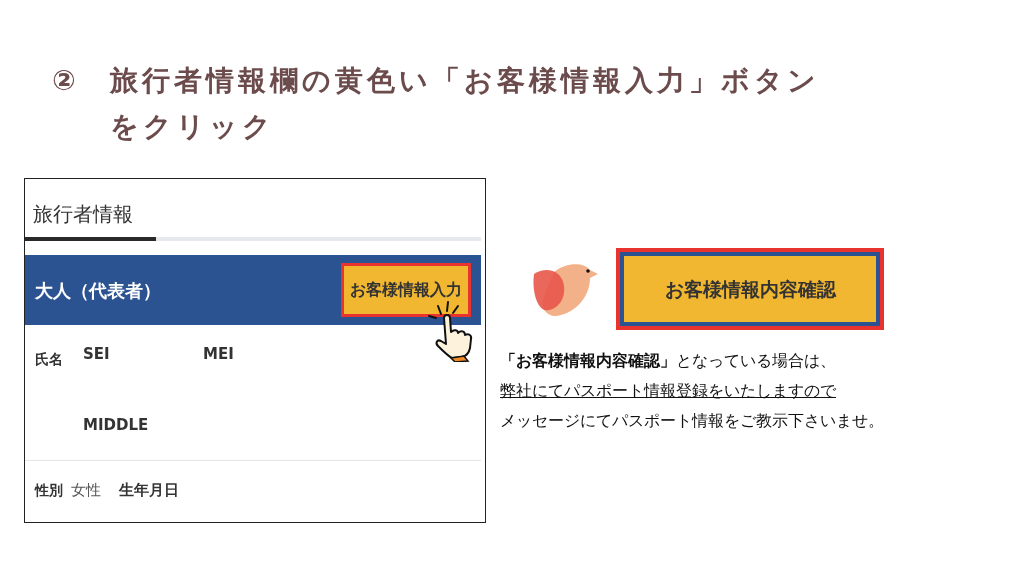  I want to click on gender-value: 女性, so click(86, 490).